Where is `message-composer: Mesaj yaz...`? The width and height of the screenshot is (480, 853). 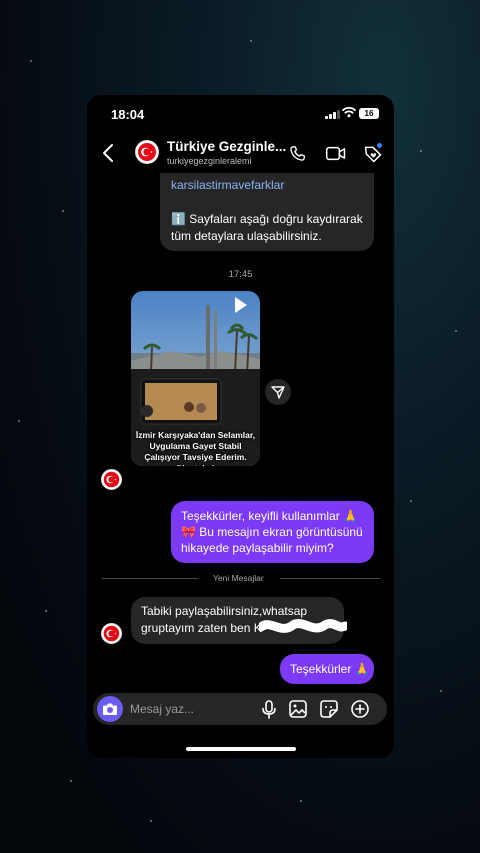 message-composer: Mesaj yaz... is located at coordinates (240, 709).